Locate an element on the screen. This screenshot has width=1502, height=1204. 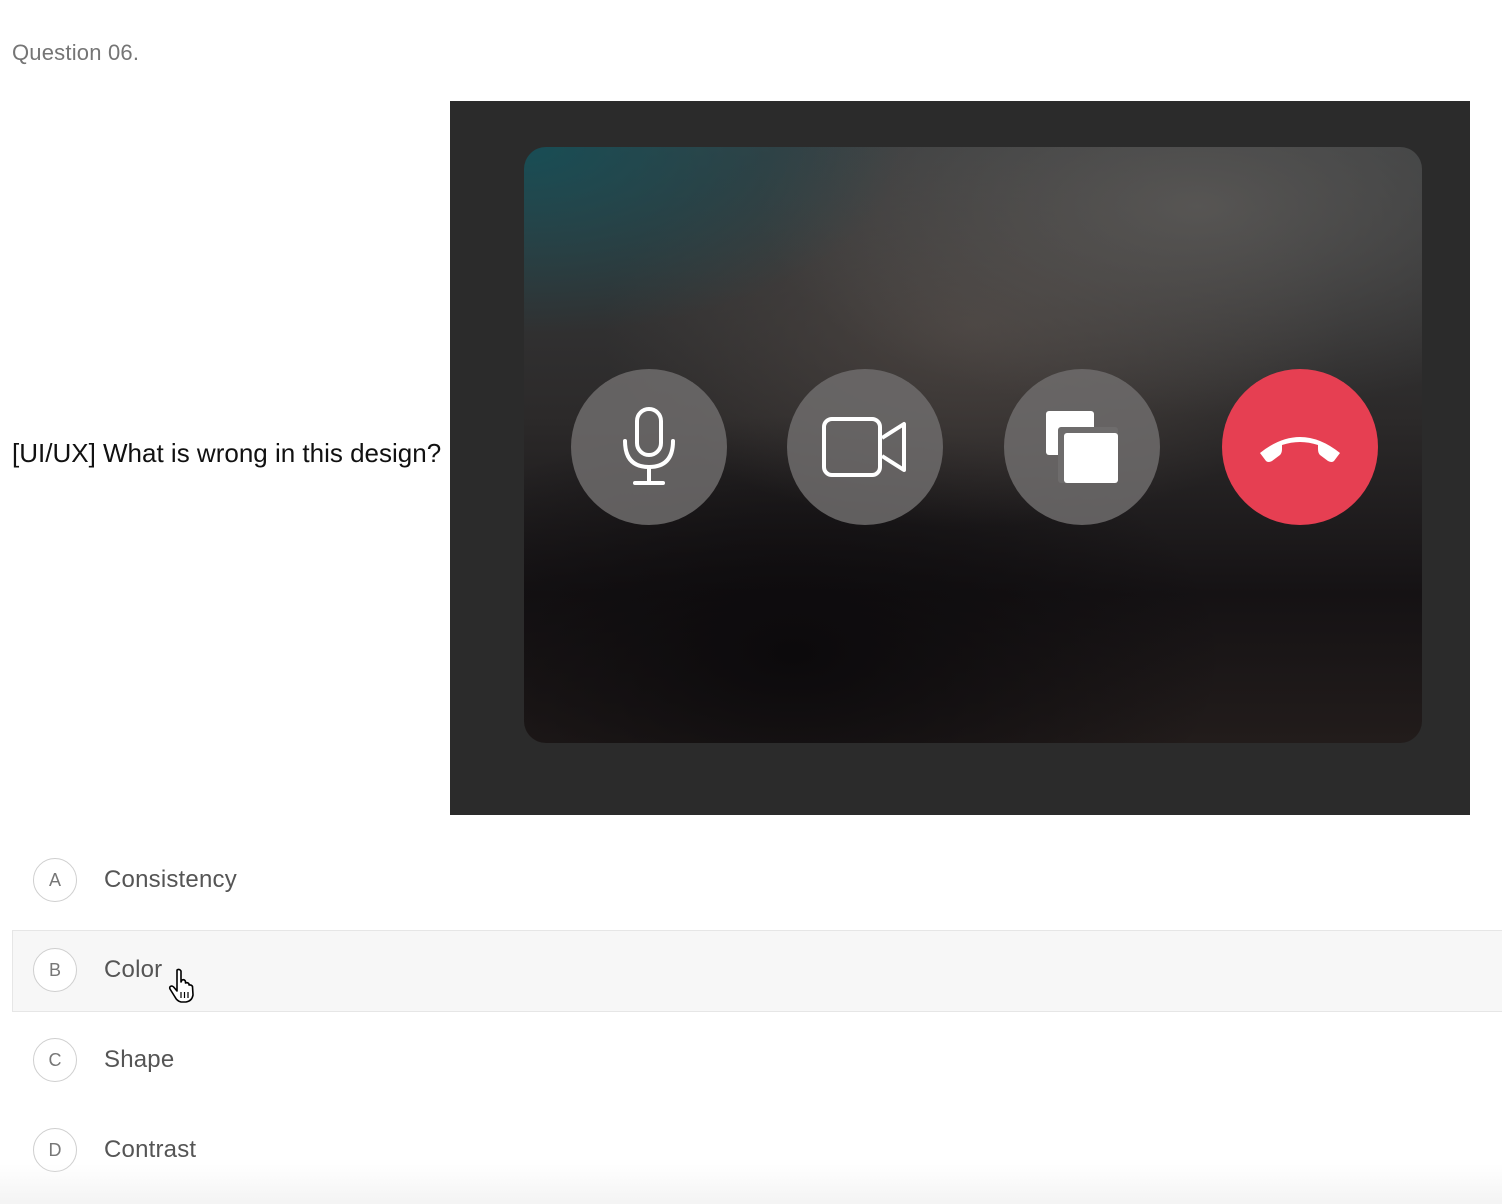
camera-button is located at coordinates (865, 447).